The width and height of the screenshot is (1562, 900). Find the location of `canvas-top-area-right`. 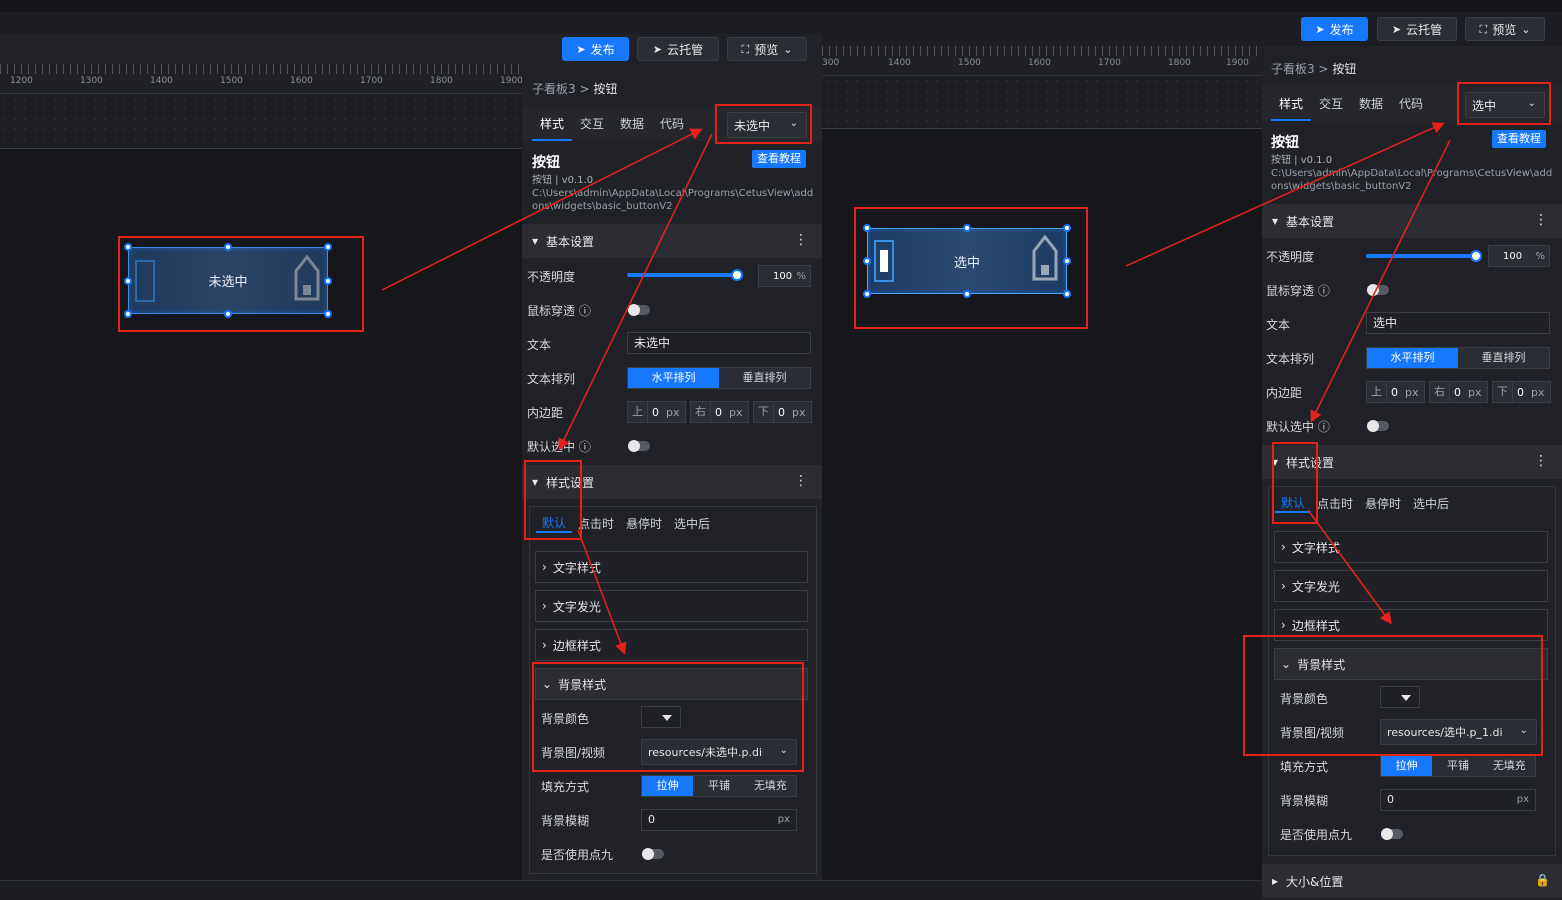

canvas-top-area-right is located at coordinates (1042, 102).